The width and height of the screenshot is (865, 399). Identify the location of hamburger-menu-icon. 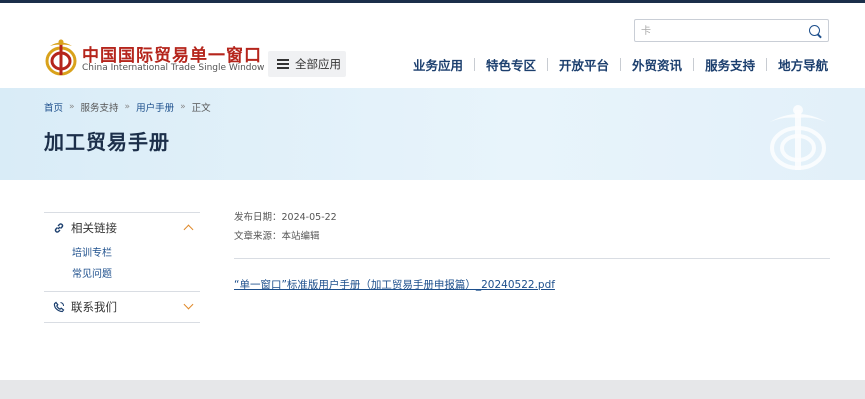
(283, 64).